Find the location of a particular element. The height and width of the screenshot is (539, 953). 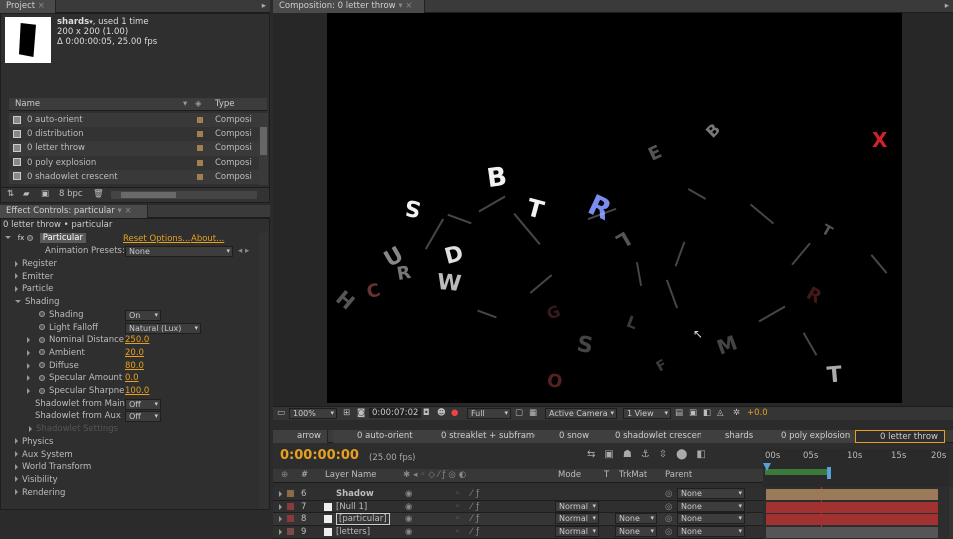

interpret-icon: ⇅ is located at coordinates (10, 194).